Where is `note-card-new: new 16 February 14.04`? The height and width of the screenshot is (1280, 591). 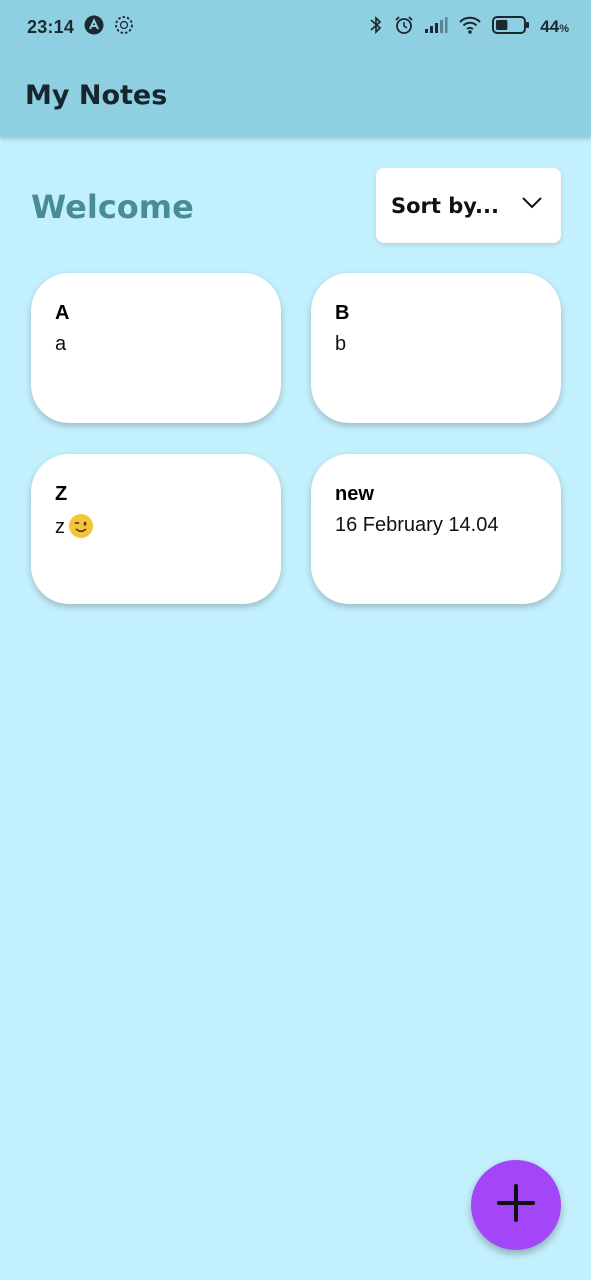 note-card-new: new 16 February 14.04 is located at coordinates (436, 529).